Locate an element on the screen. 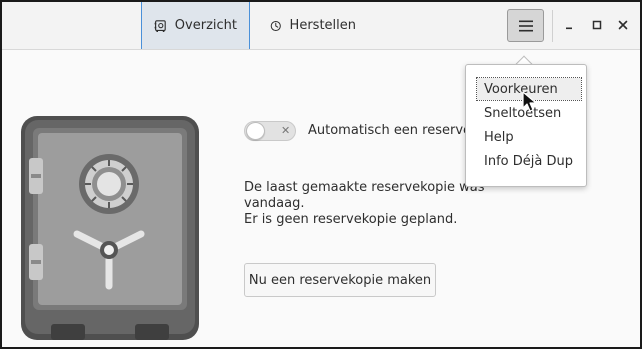 Image resolution: width=642 pixels, height=349 pixels. tab-restore: Herstellen is located at coordinates (313, 25).